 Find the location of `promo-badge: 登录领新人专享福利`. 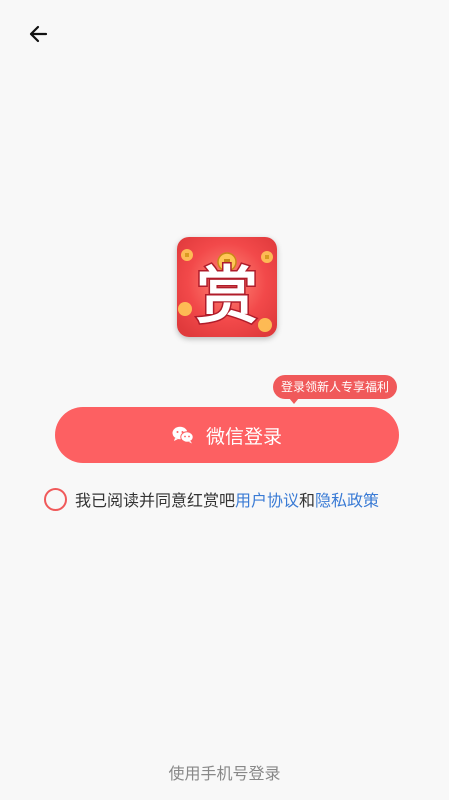

promo-badge: 登录领新人专享福利 is located at coordinates (335, 389).